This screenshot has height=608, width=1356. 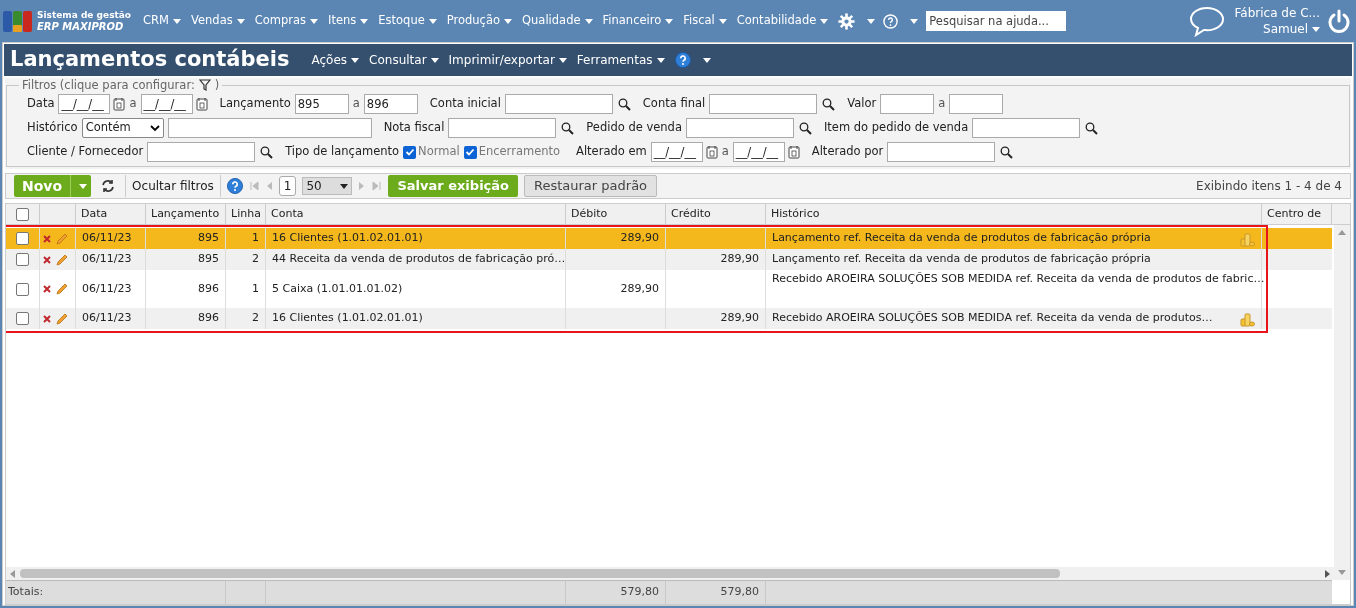 What do you see at coordinates (287, 186) in the screenshot?
I see `page-number-field: 1` at bounding box center [287, 186].